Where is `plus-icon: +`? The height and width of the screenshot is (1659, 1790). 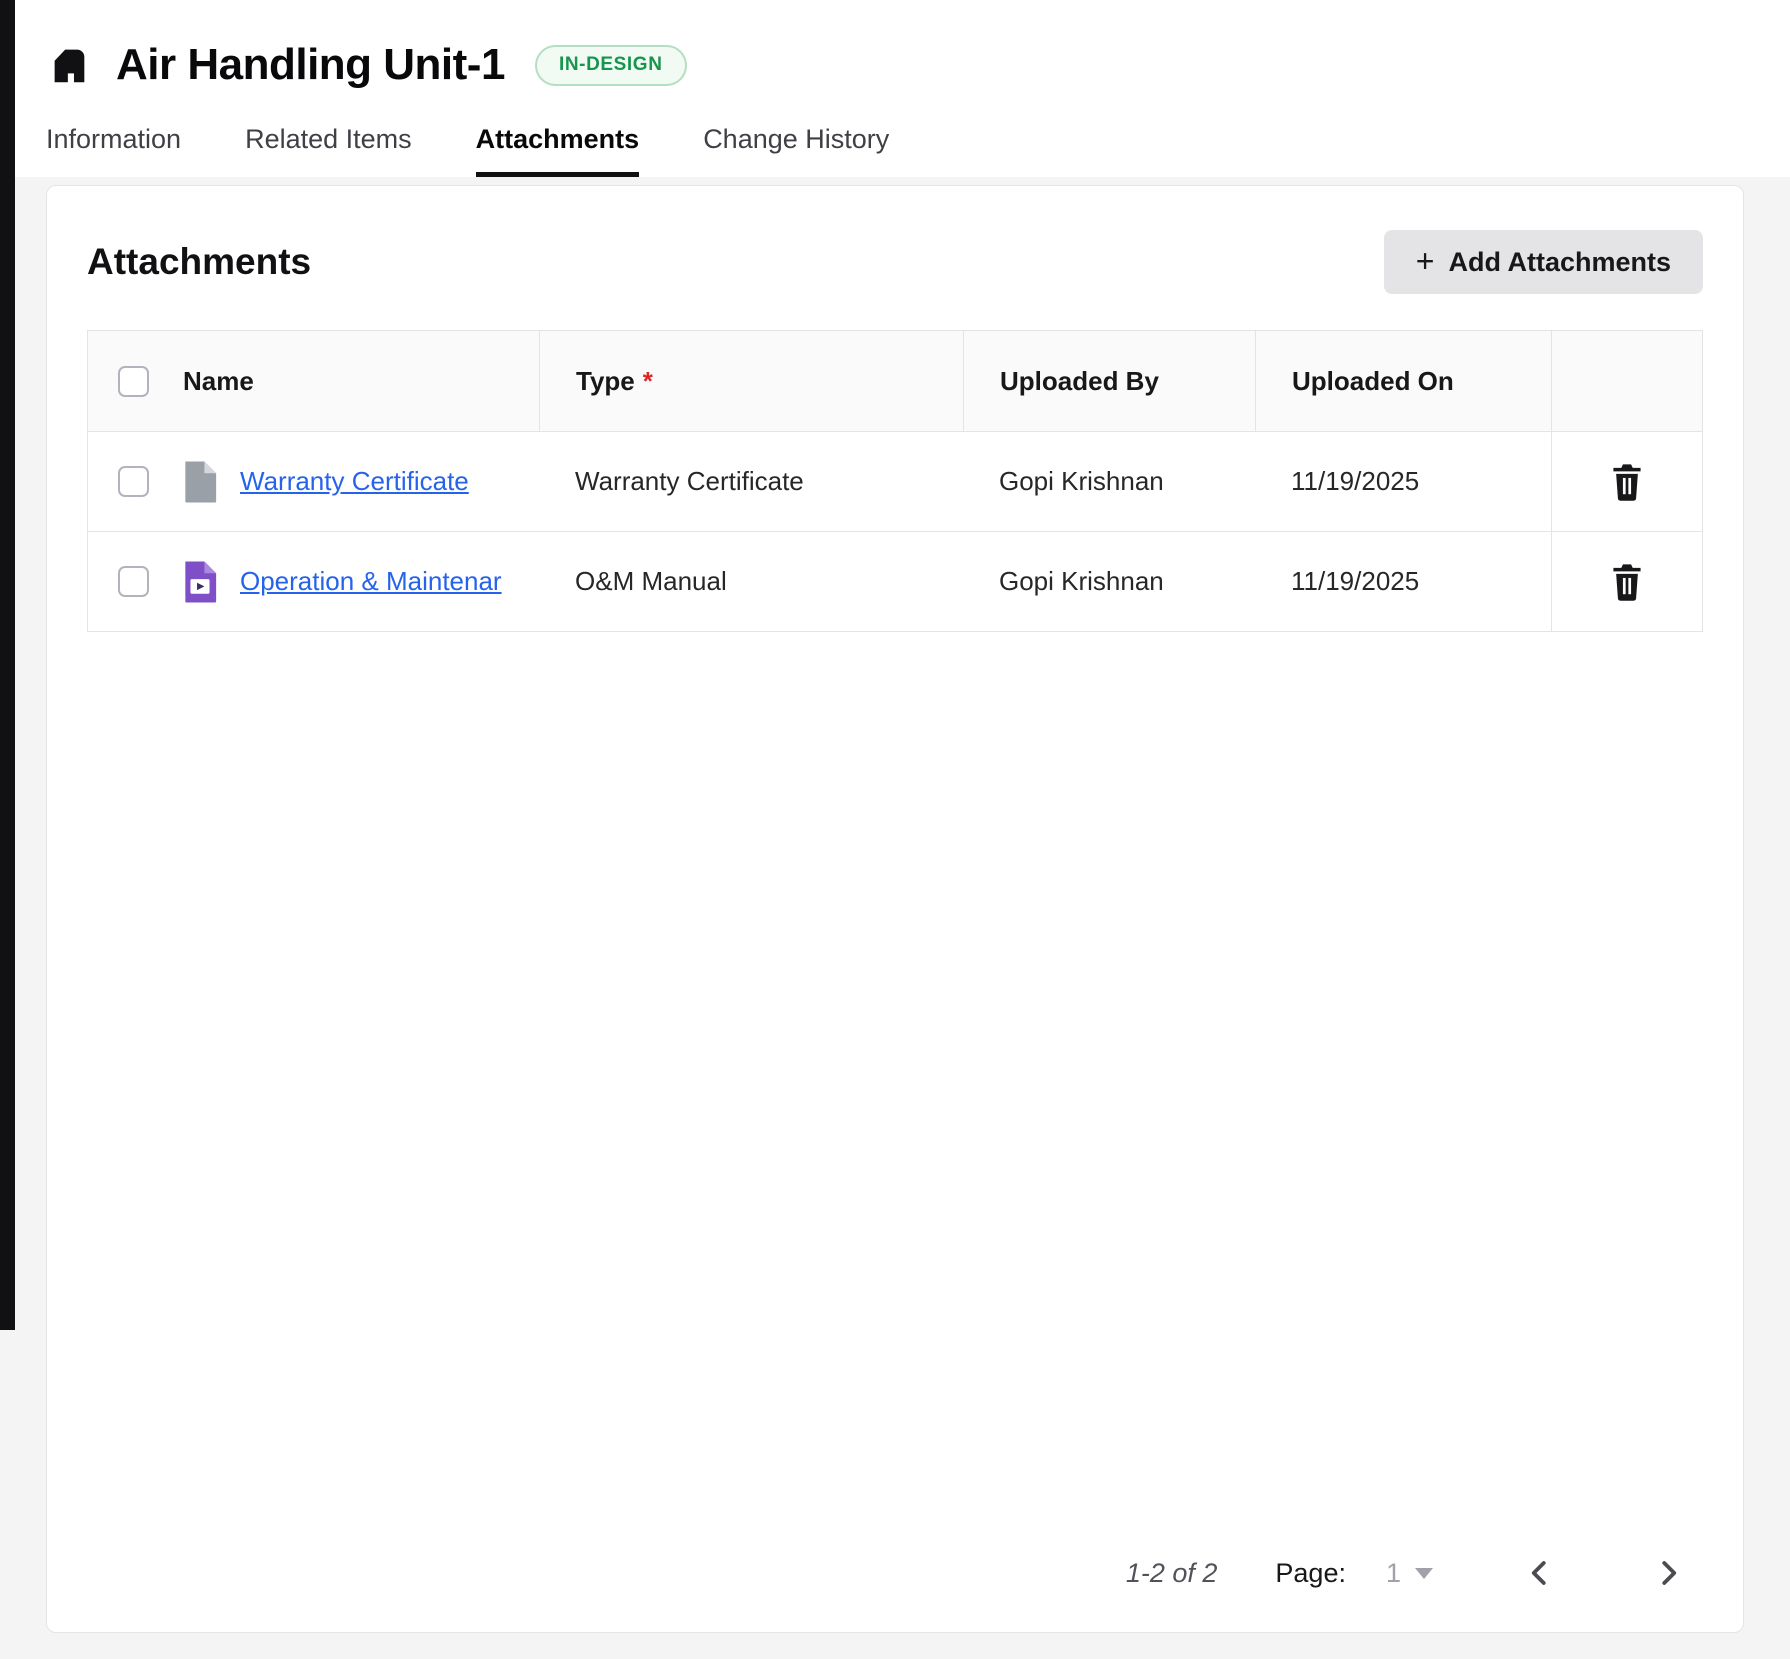 plus-icon: + is located at coordinates (1425, 260).